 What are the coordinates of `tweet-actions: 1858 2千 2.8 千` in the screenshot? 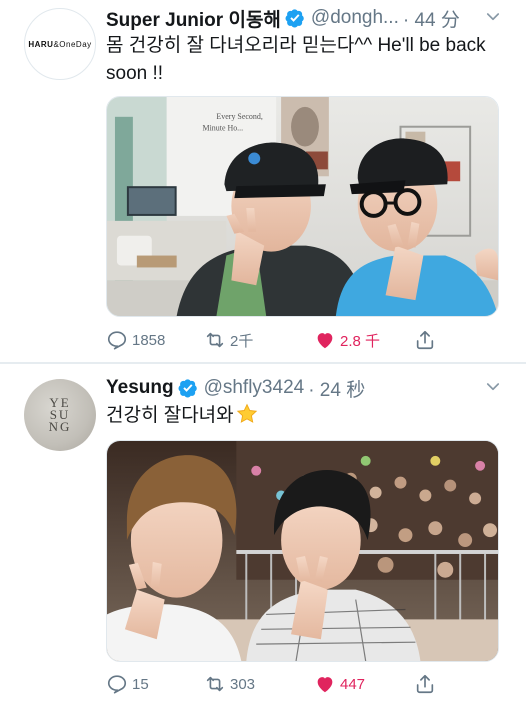 It's located at (306, 340).